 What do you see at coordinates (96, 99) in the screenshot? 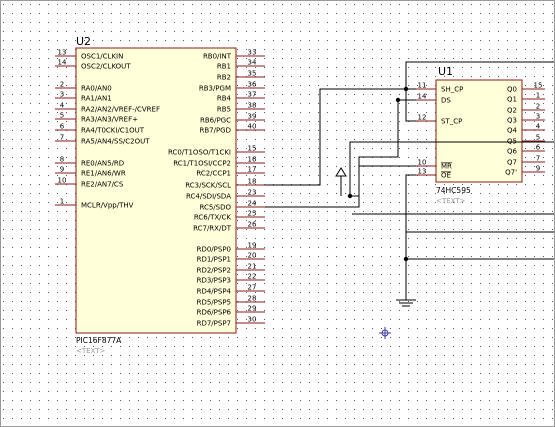
I see `pin-3-name: RA1/AN1` at bounding box center [96, 99].